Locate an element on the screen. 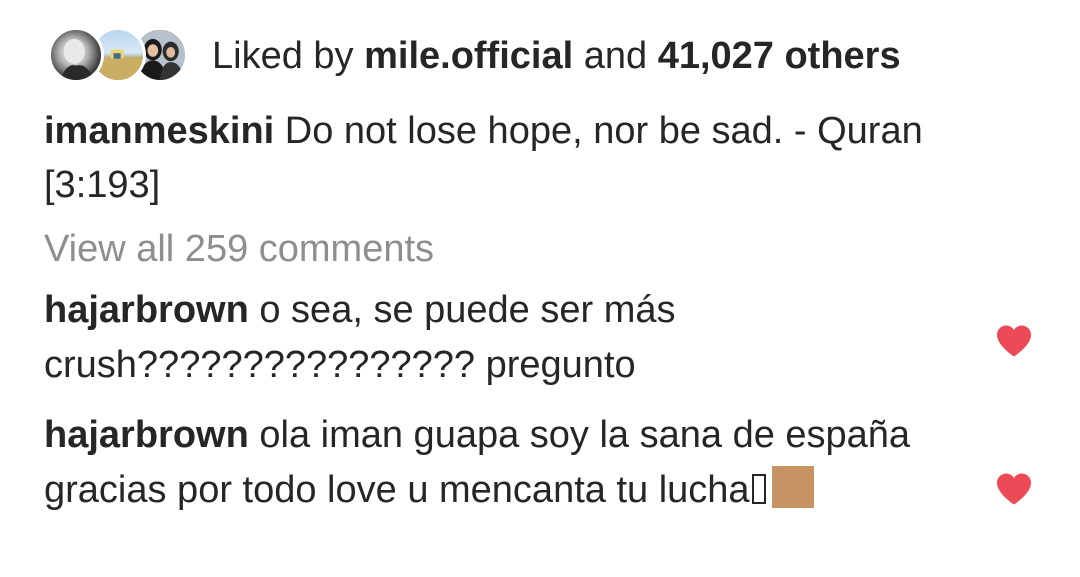 The height and width of the screenshot is (577, 1080). avatar is located at coordinates (76, 55).